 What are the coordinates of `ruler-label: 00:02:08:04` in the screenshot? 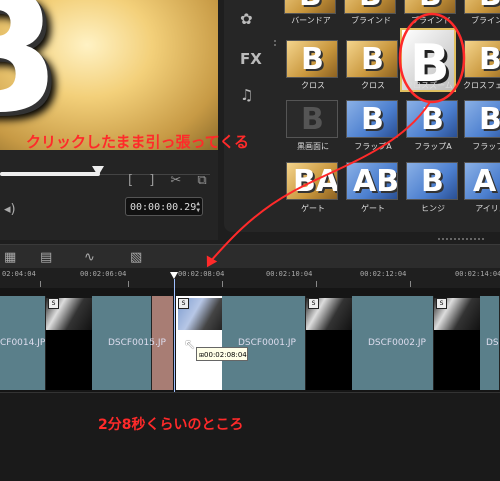 It's located at (201, 274).